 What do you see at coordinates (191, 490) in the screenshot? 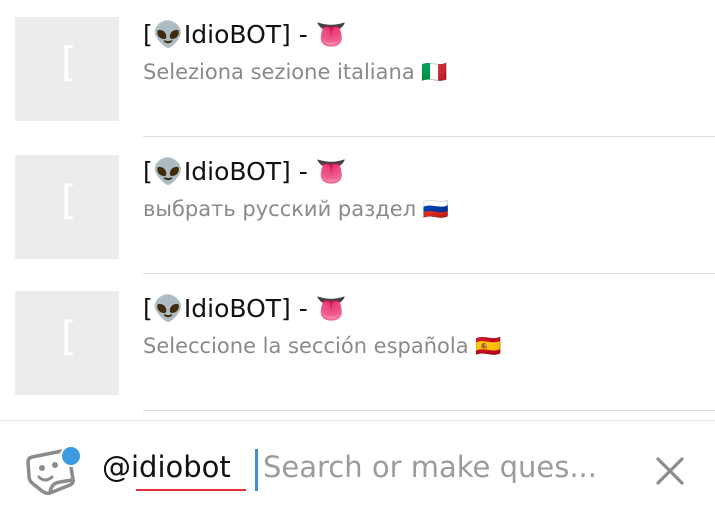
I see `spellcheck-underline` at bounding box center [191, 490].